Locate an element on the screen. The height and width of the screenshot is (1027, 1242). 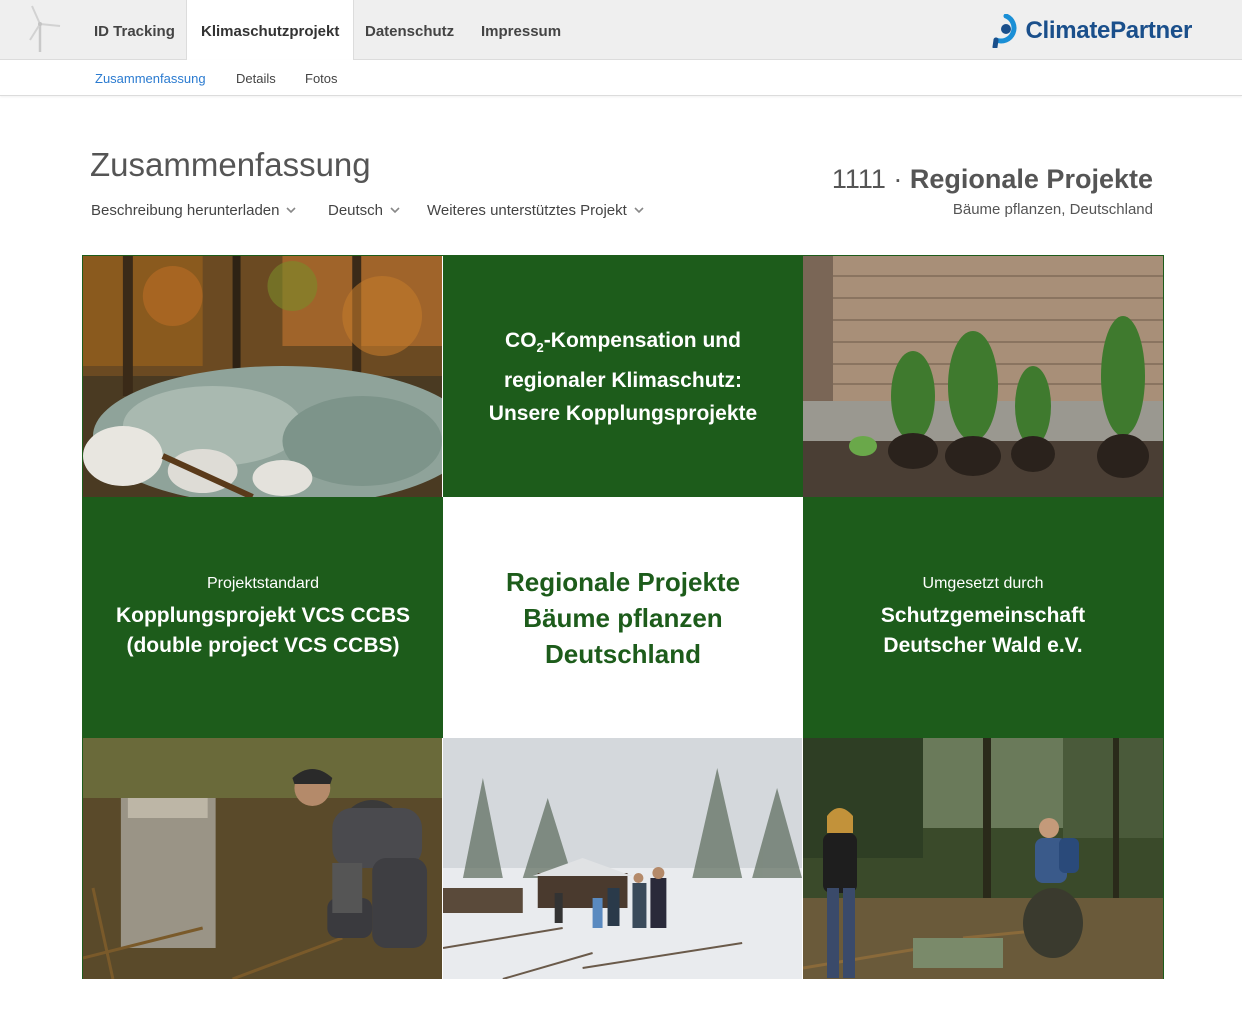
subtab-fotos: Fotos is located at coordinates (321, 78).